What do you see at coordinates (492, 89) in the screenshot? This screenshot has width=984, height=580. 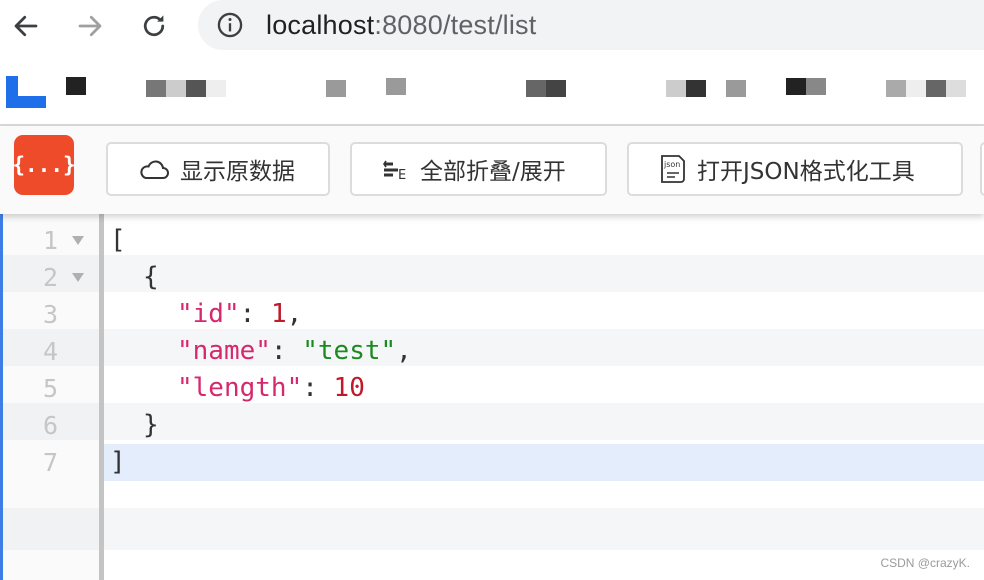 I see `bookmarks-bar` at bounding box center [492, 89].